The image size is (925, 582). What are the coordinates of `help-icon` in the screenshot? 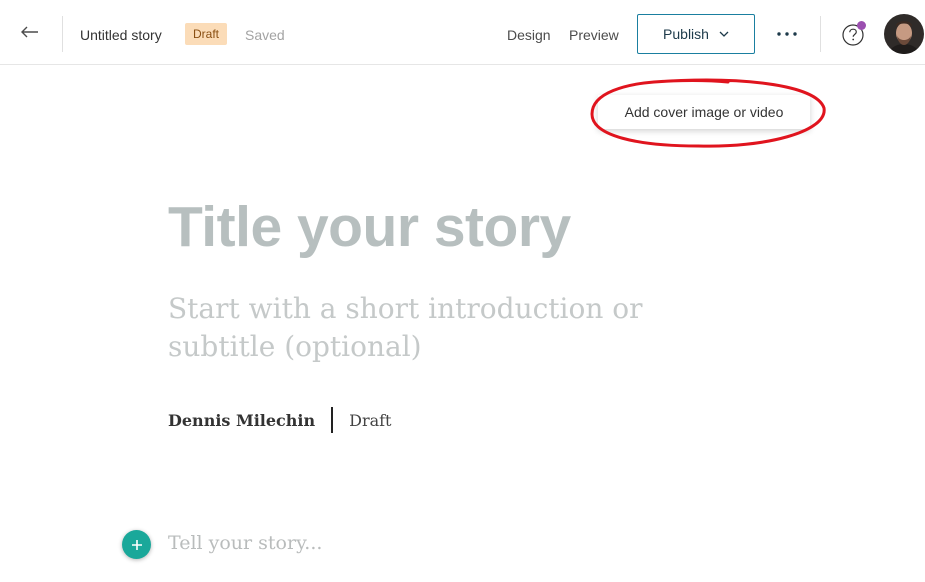 It's located at (854, 33).